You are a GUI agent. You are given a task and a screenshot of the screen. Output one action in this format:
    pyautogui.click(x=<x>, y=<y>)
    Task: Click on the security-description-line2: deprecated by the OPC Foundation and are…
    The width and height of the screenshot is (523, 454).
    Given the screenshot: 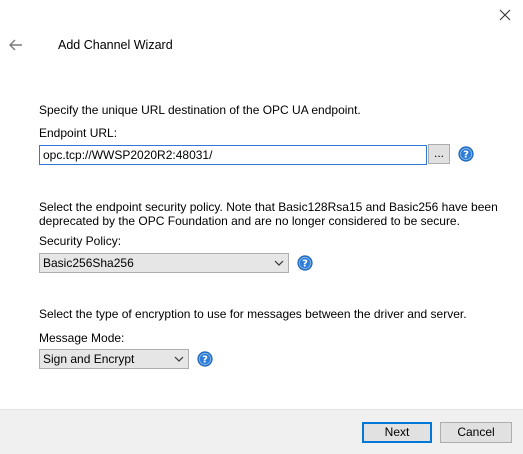 What is the action you would take?
    pyautogui.click(x=249, y=221)
    